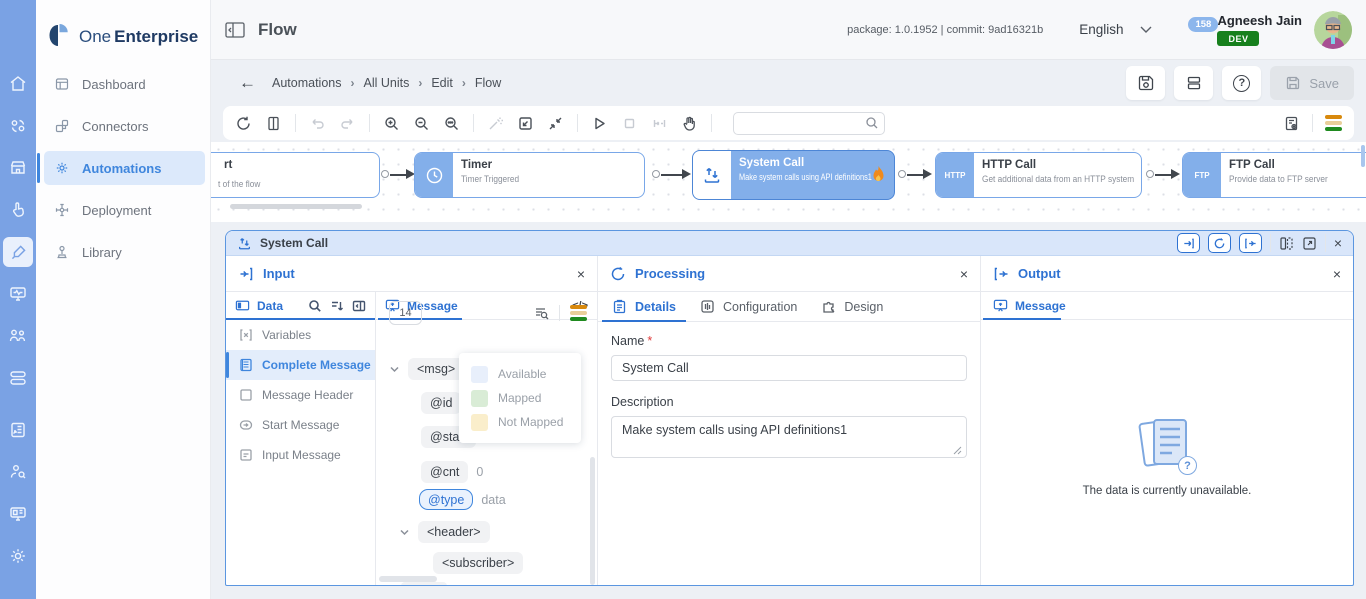  What do you see at coordinates (18, 378) in the screenshot?
I see `server-icon` at bounding box center [18, 378].